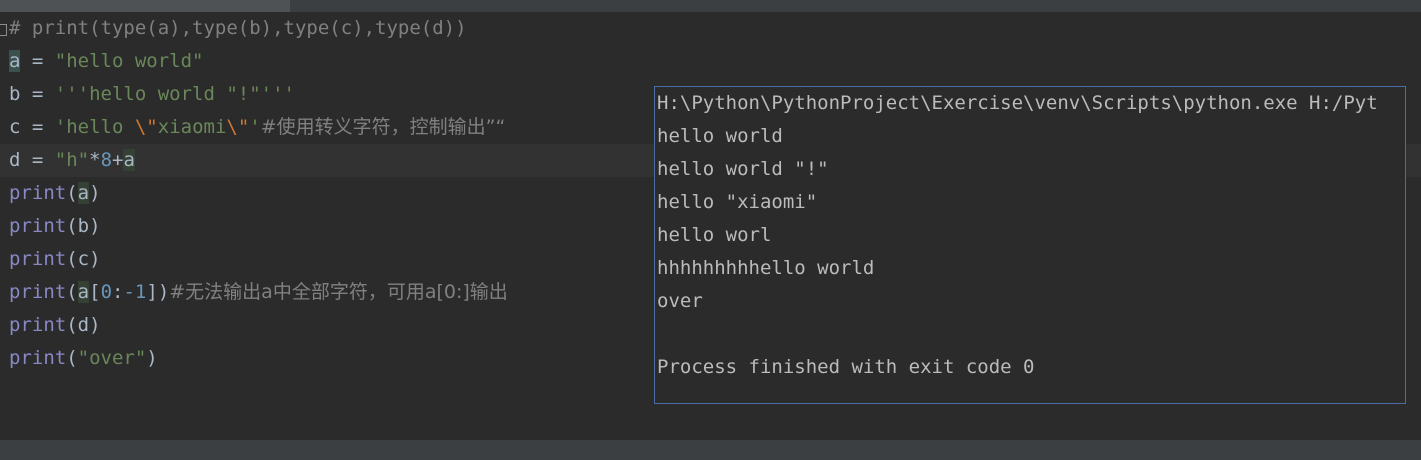  I want to click on console-line-output: hhhhhhhhhello world, so click(766, 268).